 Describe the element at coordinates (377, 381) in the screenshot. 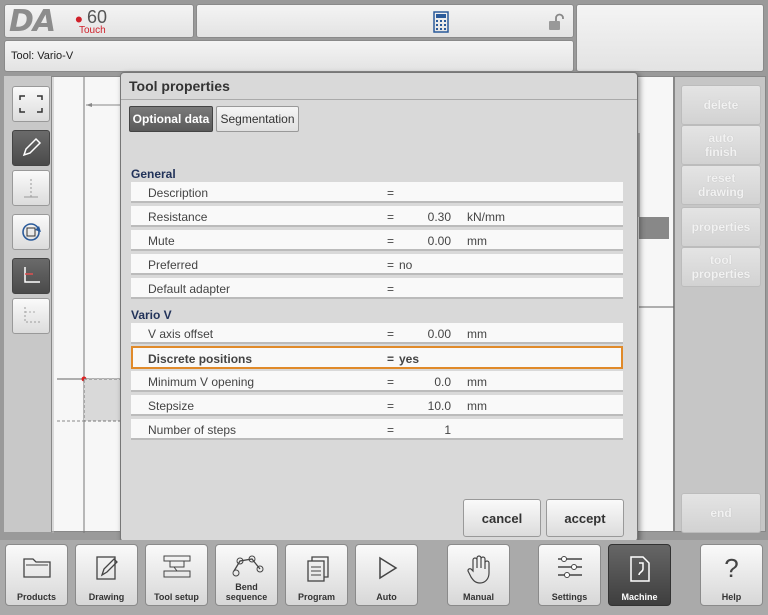

I see `row-minimum-v-opening: Minimum V opening = 0.0 mm` at that location.